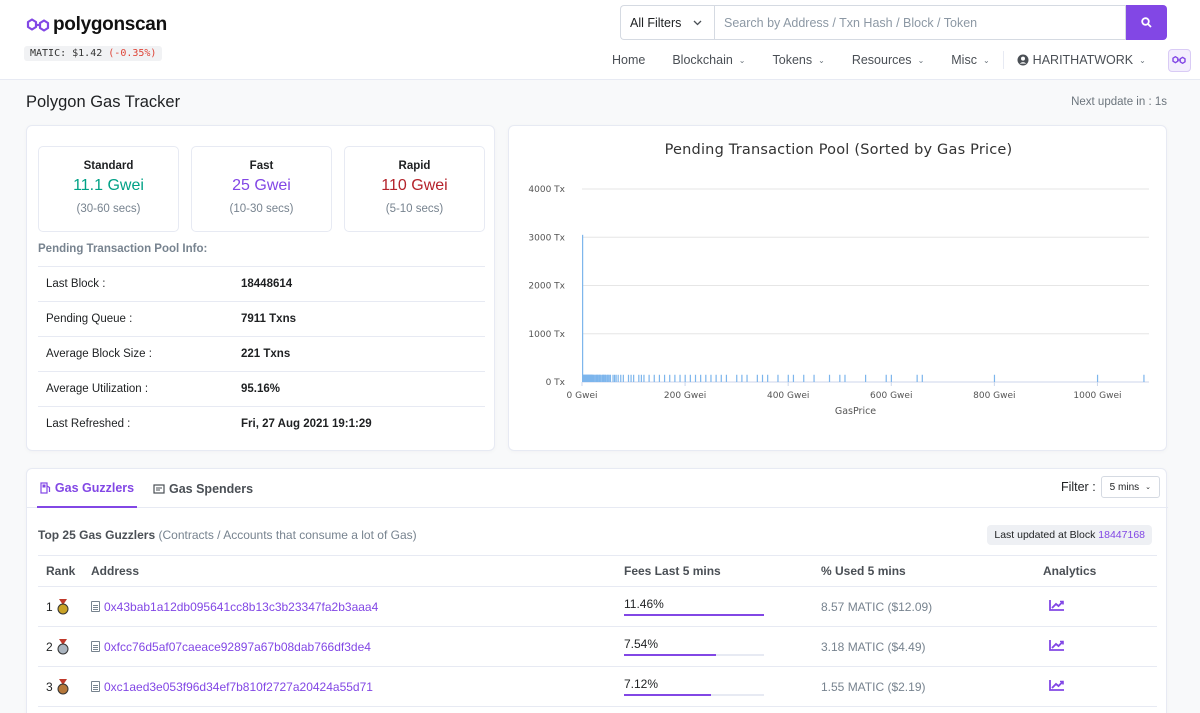 This screenshot has height=713, width=1200. Describe the element at coordinates (267, 284) in the screenshot. I see `pool-info-value: 18448614` at that location.